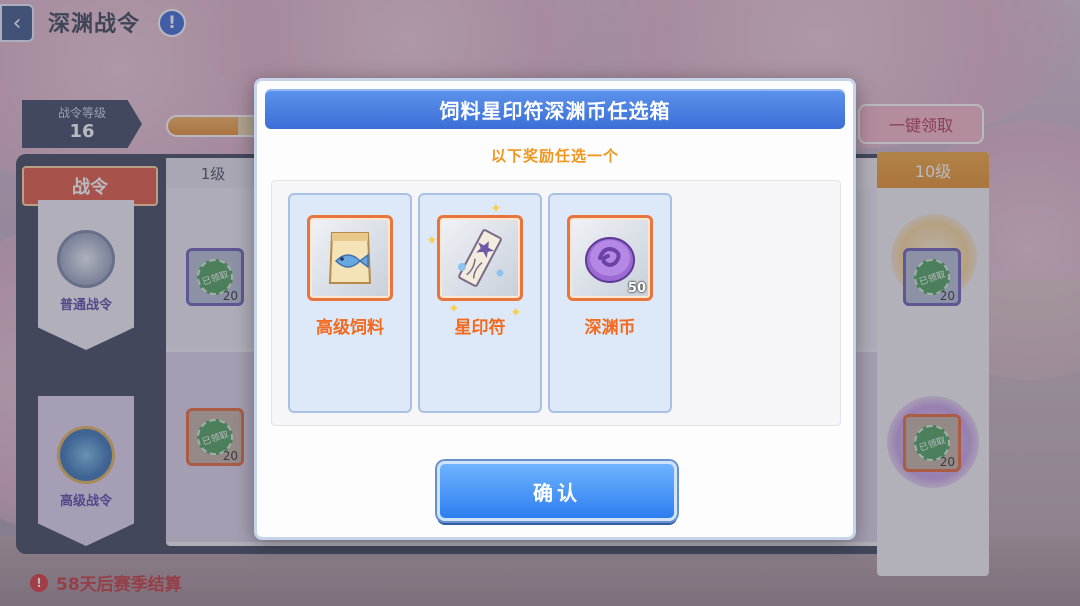  Describe the element at coordinates (636, 288) in the screenshot. I see `option-quantity: 50` at that location.